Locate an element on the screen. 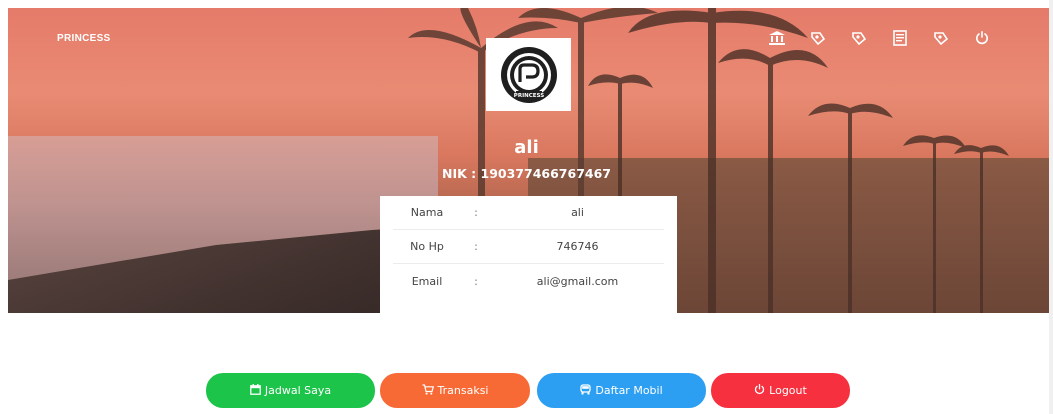 The image size is (1053, 414). bank-icon is located at coordinates (777, 38).